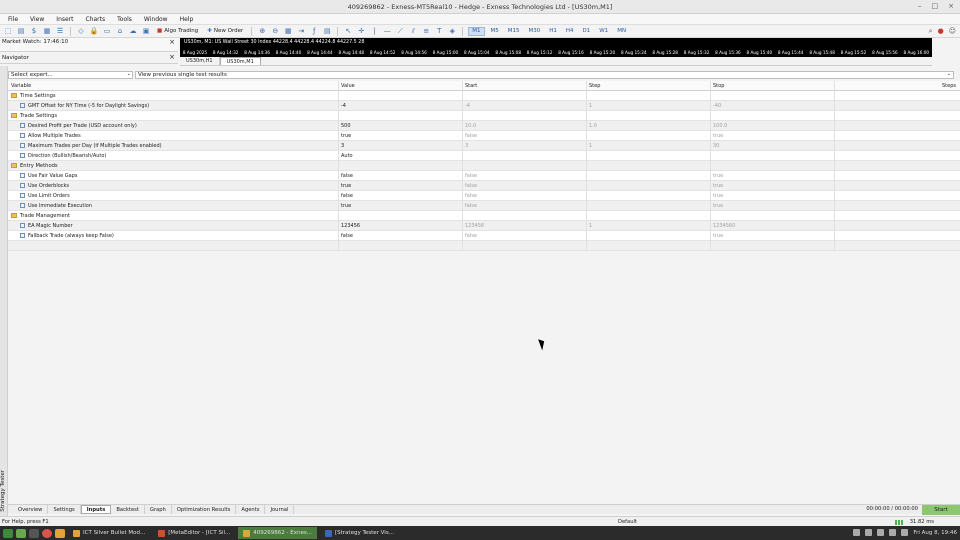 The height and width of the screenshot is (540, 960). Describe the element at coordinates (935, 533) in the screenshot. I see `clock: Fri Aug 8, 19:46` at that location.